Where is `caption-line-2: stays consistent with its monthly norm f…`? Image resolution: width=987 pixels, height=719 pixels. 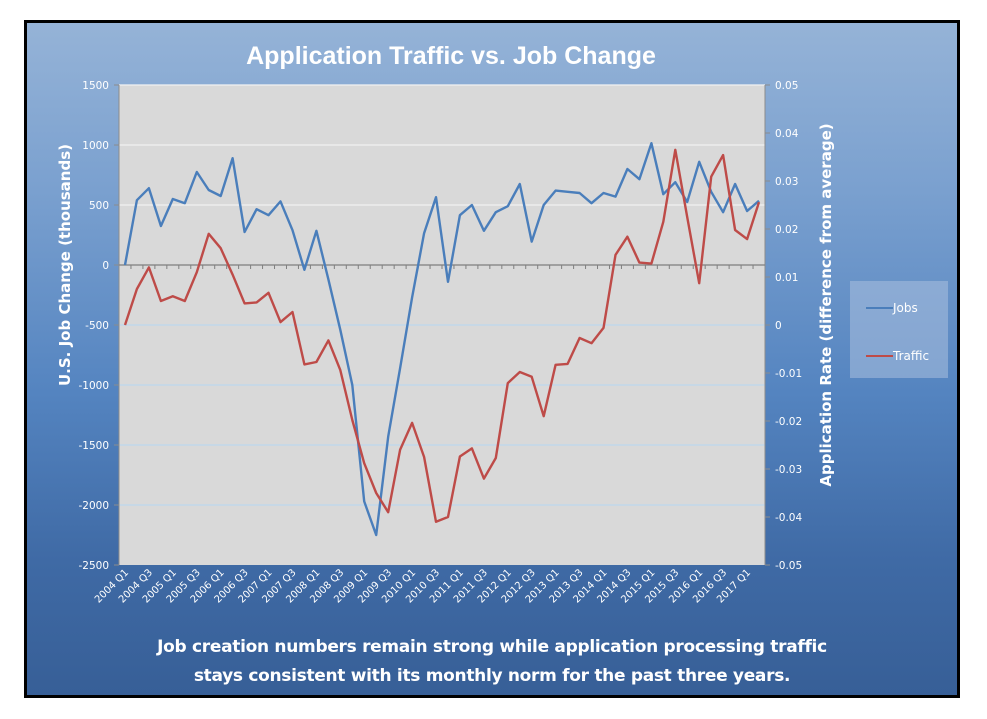
caption-line-2: stays consistent with its monthly norm f… is located at coordinates (492, 676).